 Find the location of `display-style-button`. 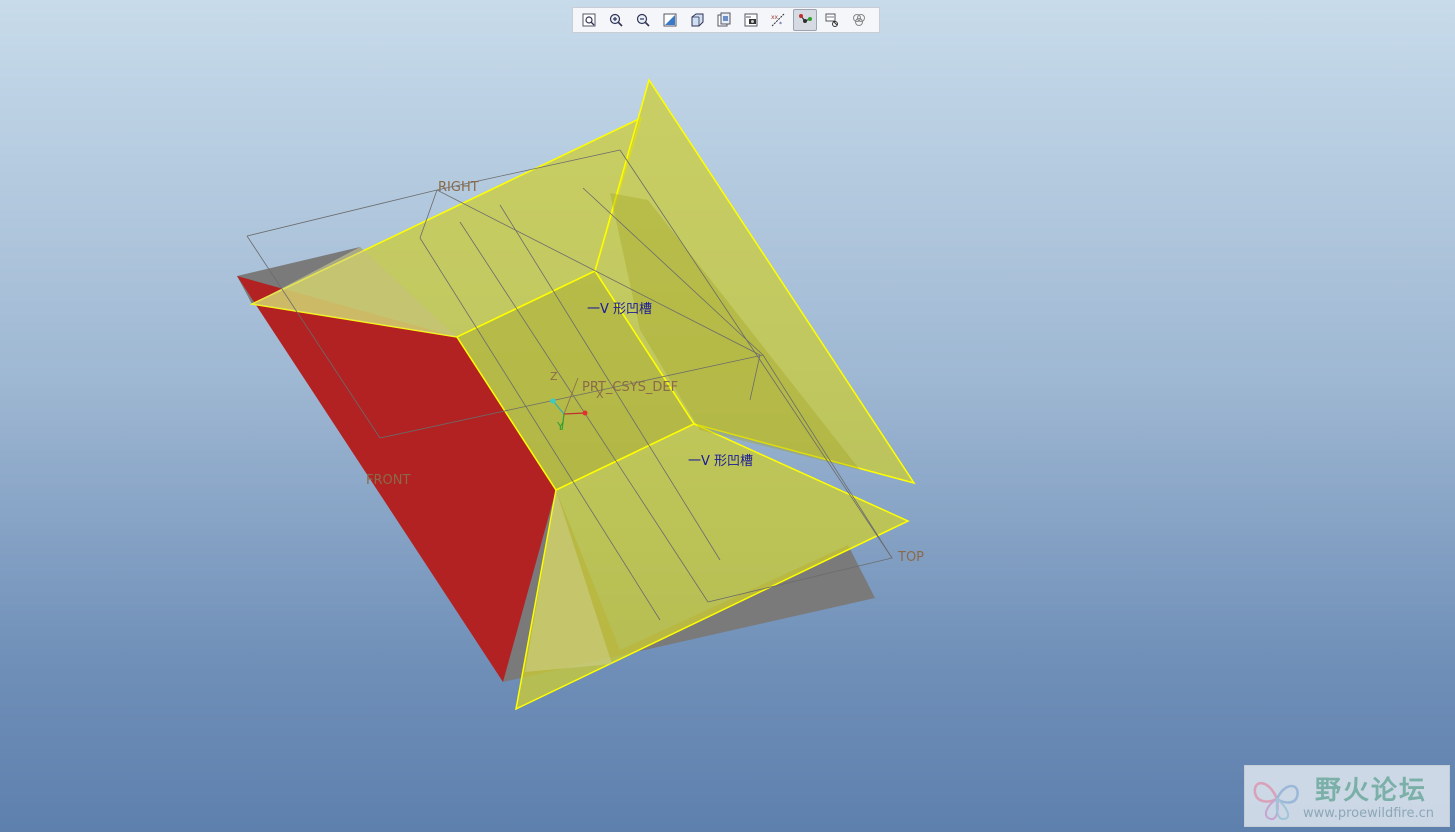

display-style-button is located at coordinates (697, 20).